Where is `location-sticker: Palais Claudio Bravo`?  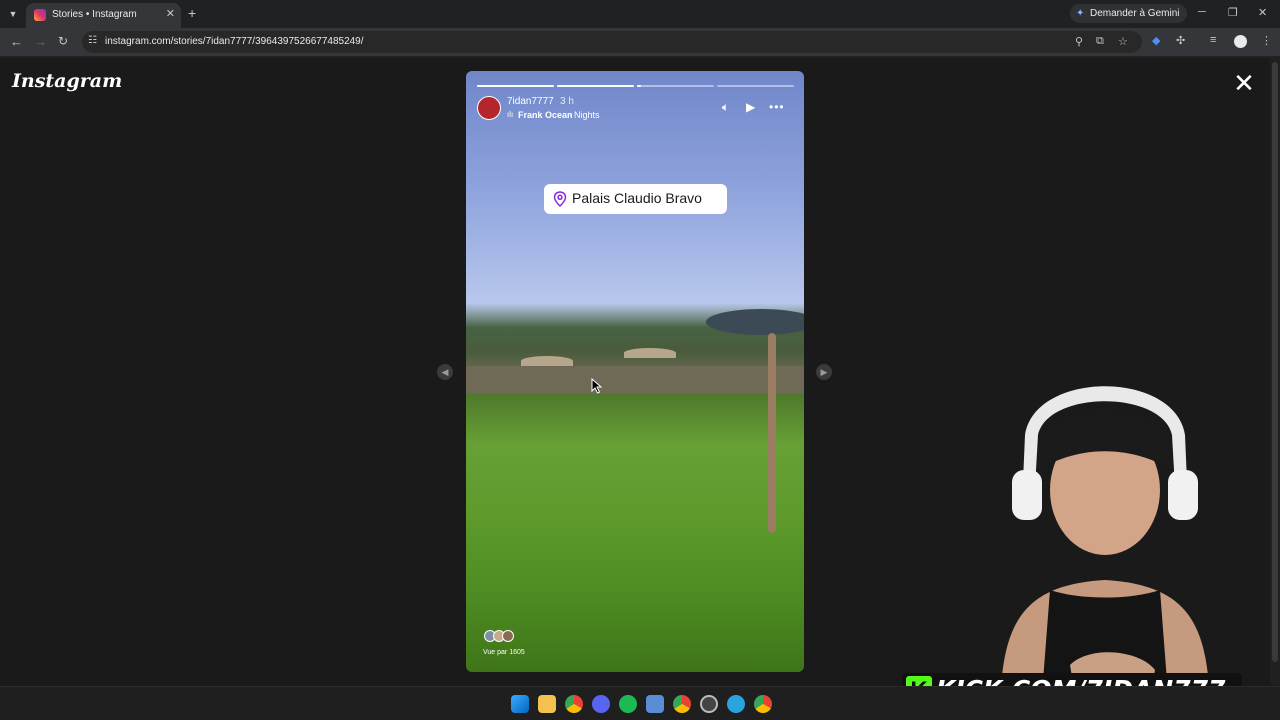
location-sticker: Palais Claudio Bravo is located at coordinates (635, 199).